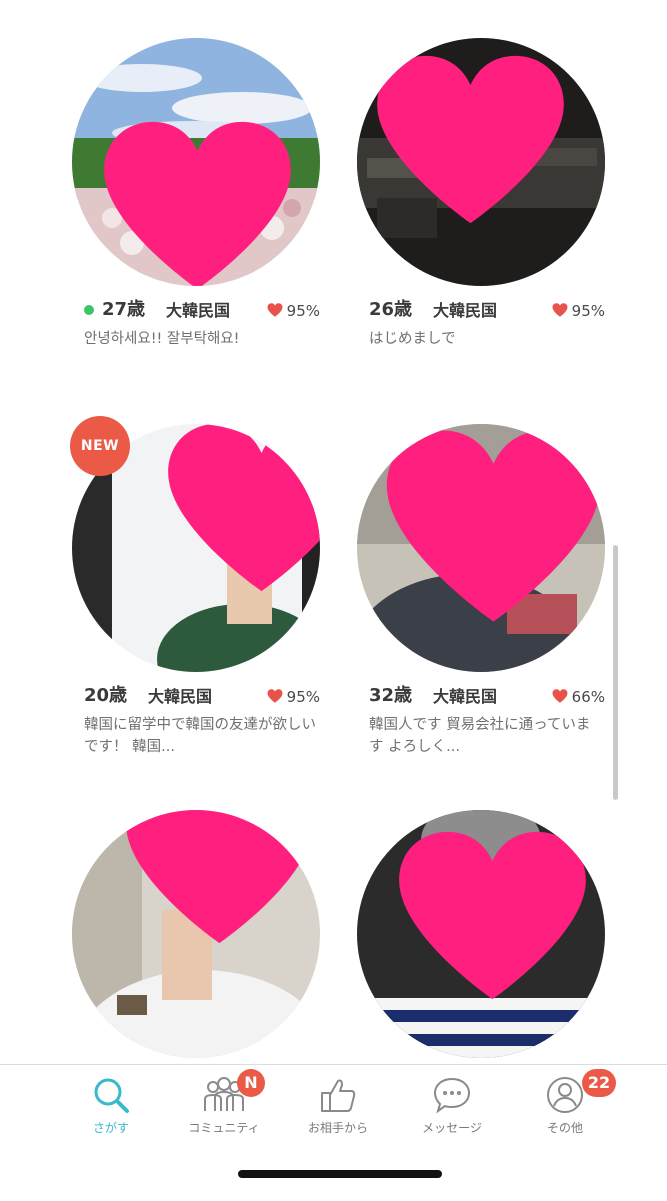 The width and height of the screenshot is (667, 1201). I want to click on tab-bar: さがす コミュニティ N お相手から メッセージ その他 22, so click(333, 1132).